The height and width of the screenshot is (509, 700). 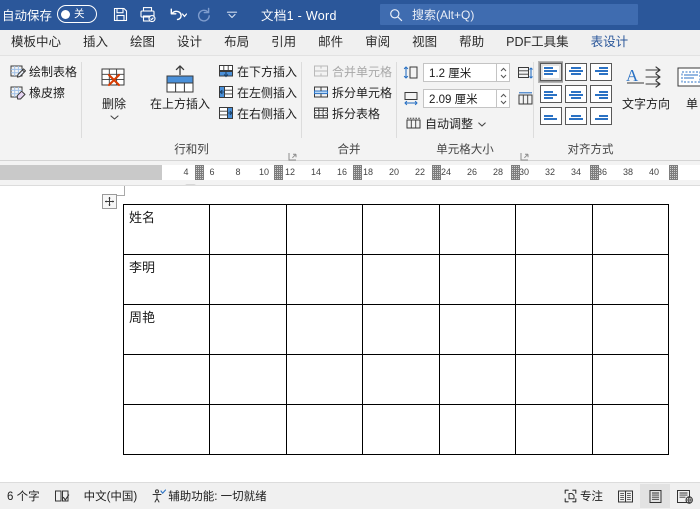 I want to click on tab-draw: 绘图, so click(x=142, y=42).